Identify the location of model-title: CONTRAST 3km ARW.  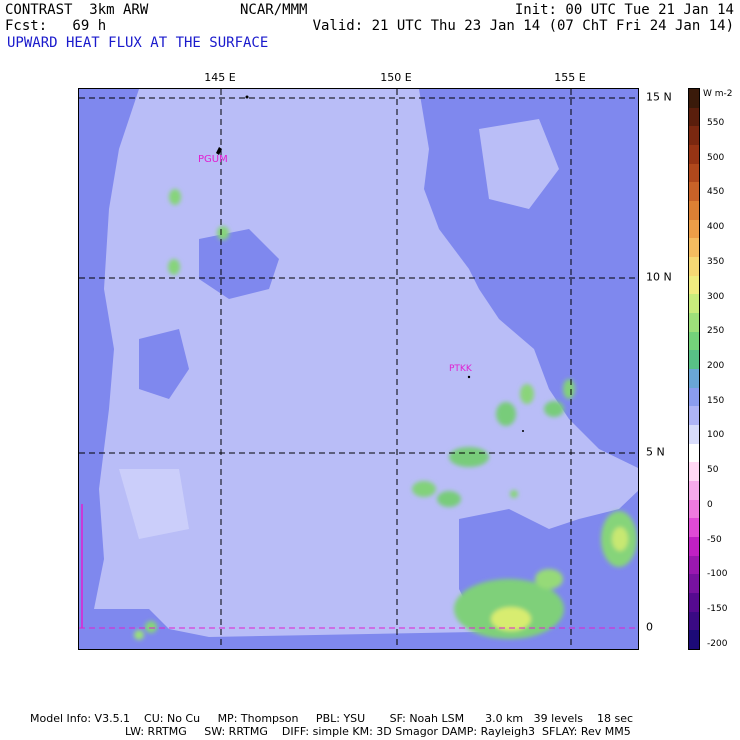
(77, 10).